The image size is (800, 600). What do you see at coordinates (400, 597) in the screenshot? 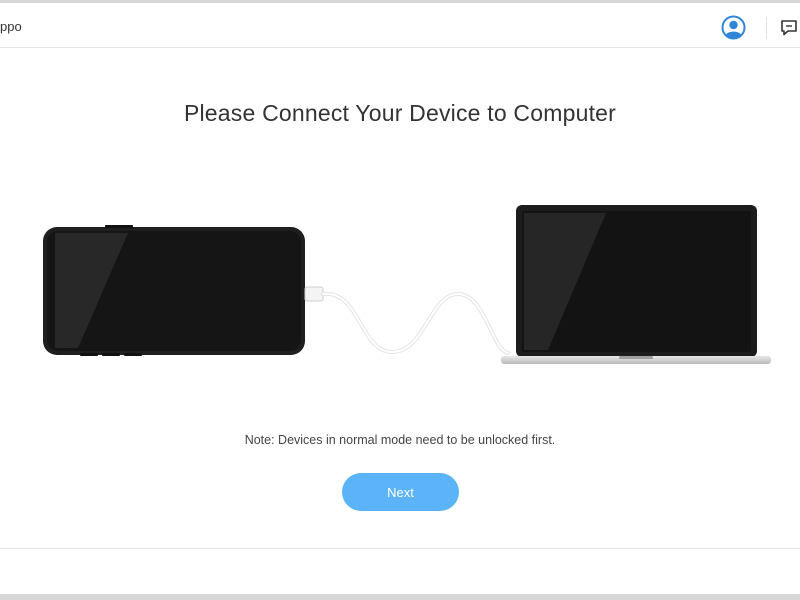
I see `window-bottom-border` at bounding box center [400, 597].